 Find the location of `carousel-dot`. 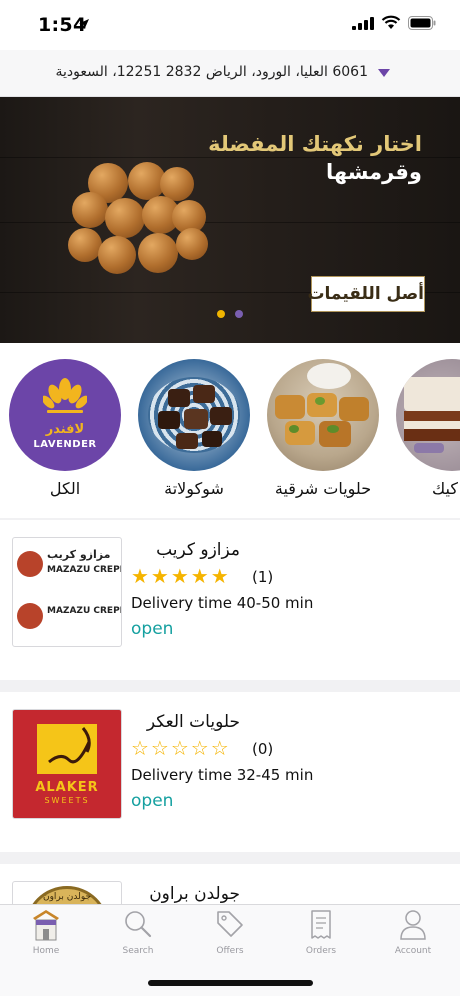

carousel-dot is located at coordinates (239, 314).